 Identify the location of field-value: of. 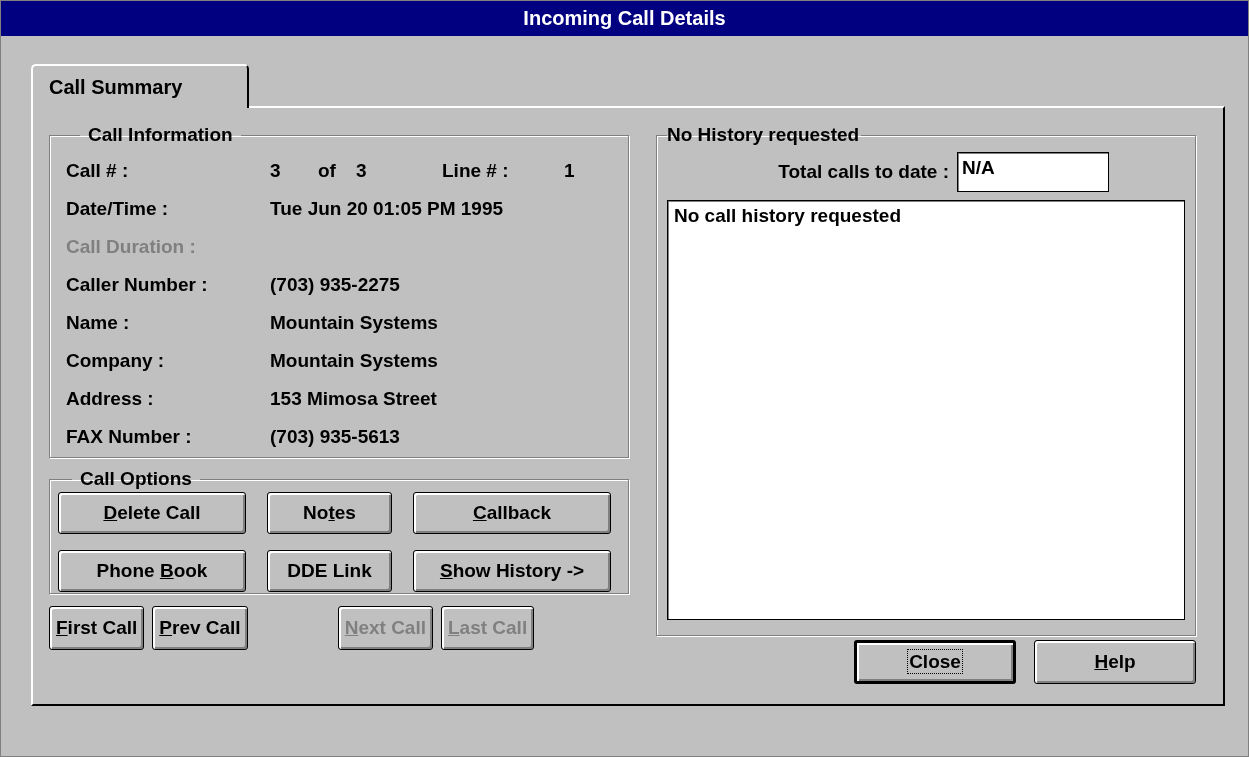
(327, 171).